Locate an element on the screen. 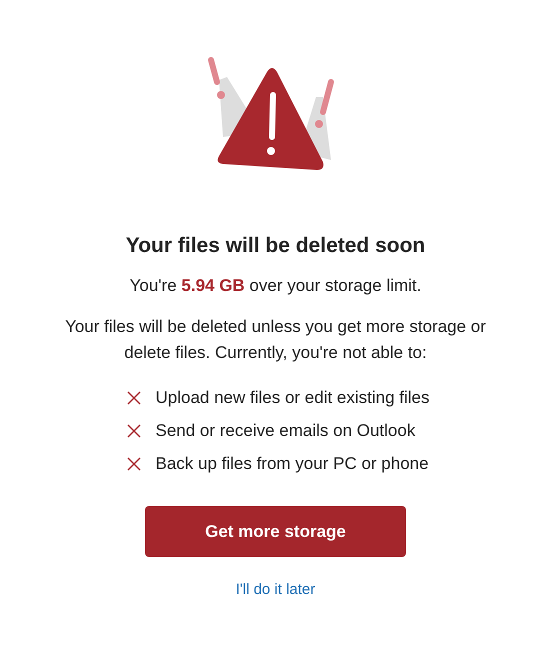  restriction-text: Back up files from your PC or phone is located at coordinates (292, 464).